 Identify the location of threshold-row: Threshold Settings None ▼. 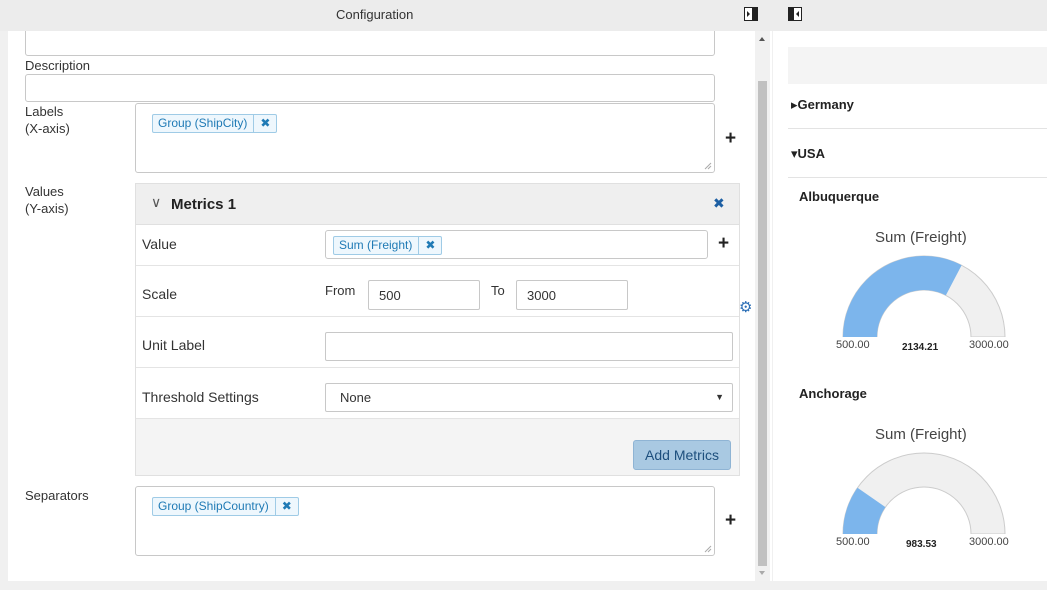
(437, 393).